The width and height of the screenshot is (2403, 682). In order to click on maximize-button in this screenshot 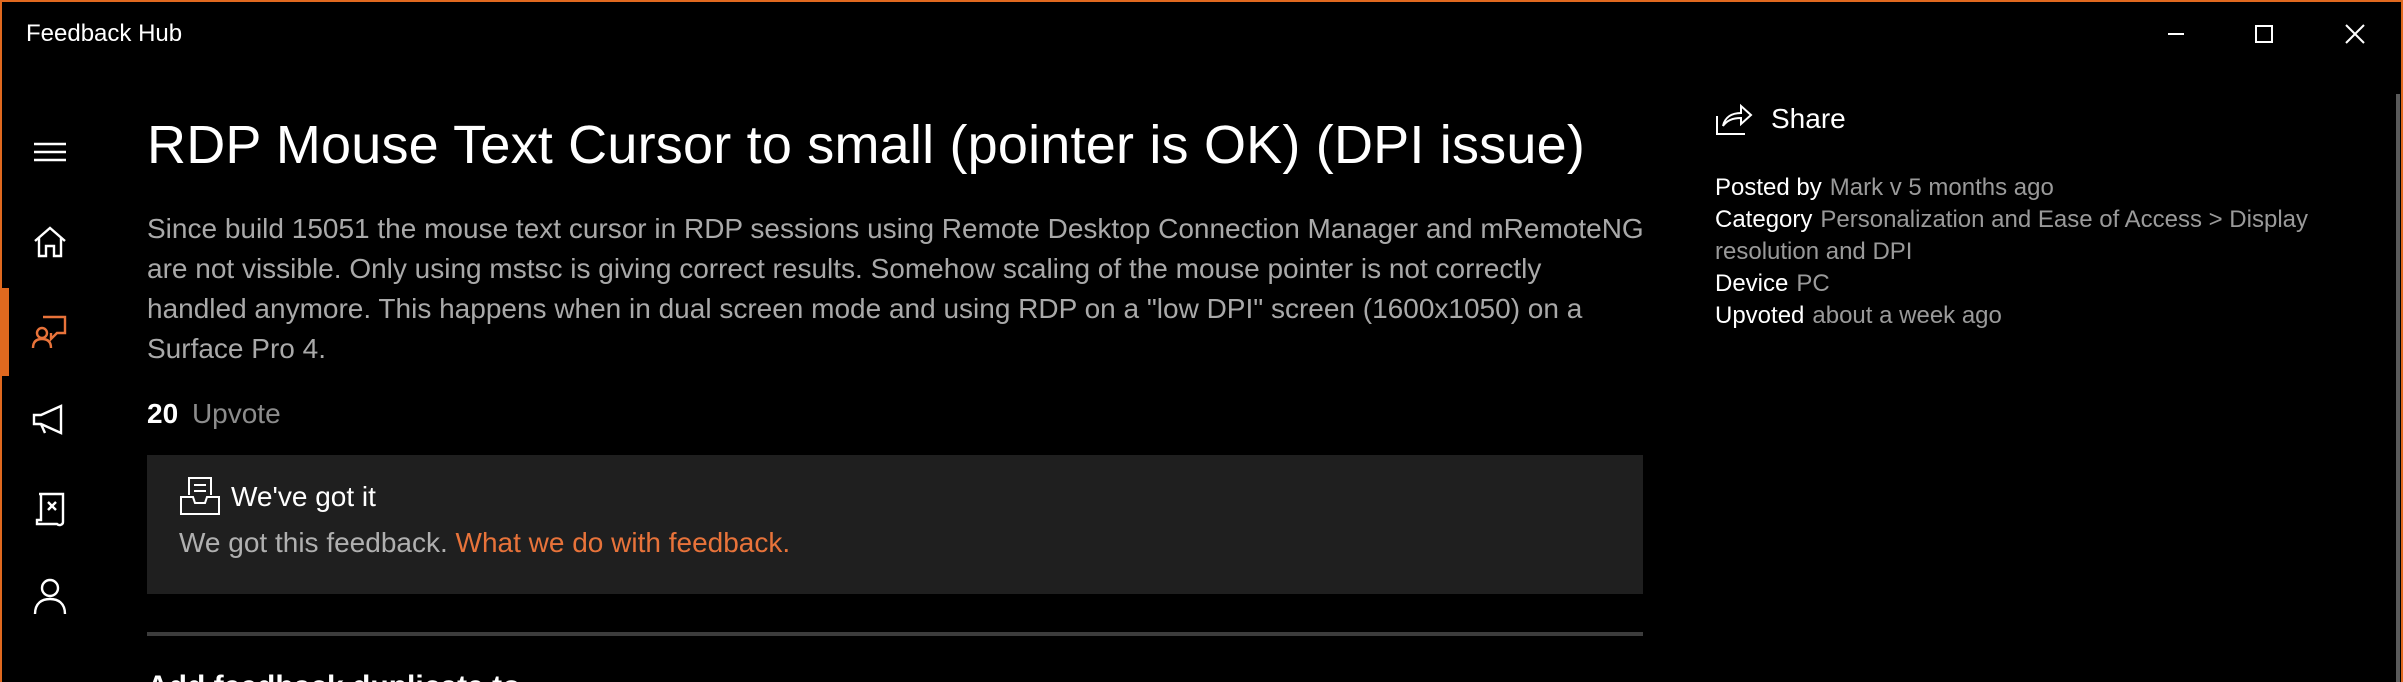, I will do `click(2264, 34)`.